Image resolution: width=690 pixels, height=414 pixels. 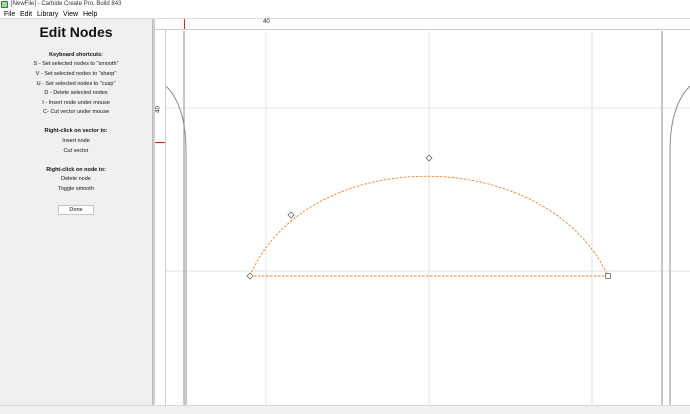 What do you see at coordinates (76, 74) in the screenshot?
I see `shortcut-line: V - Set selected nodes to "sharp"` at bounding box center [76, 74].